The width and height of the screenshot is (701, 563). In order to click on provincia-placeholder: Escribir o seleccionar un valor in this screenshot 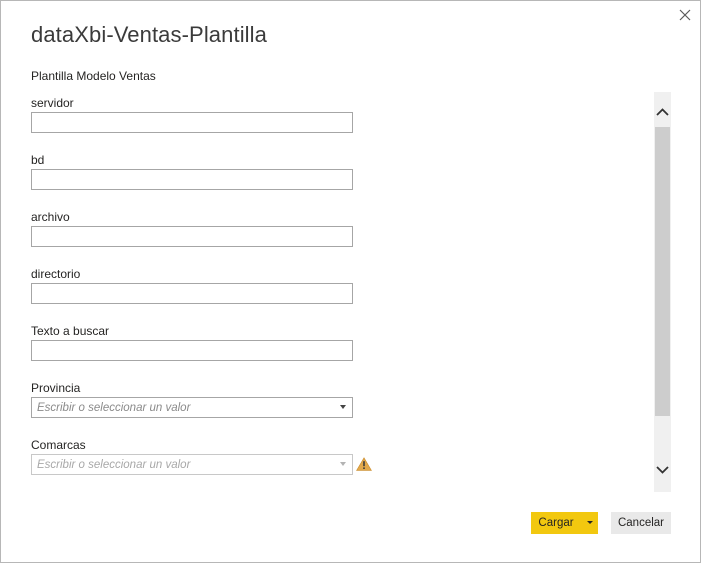, I will do `click(114, 408)`.